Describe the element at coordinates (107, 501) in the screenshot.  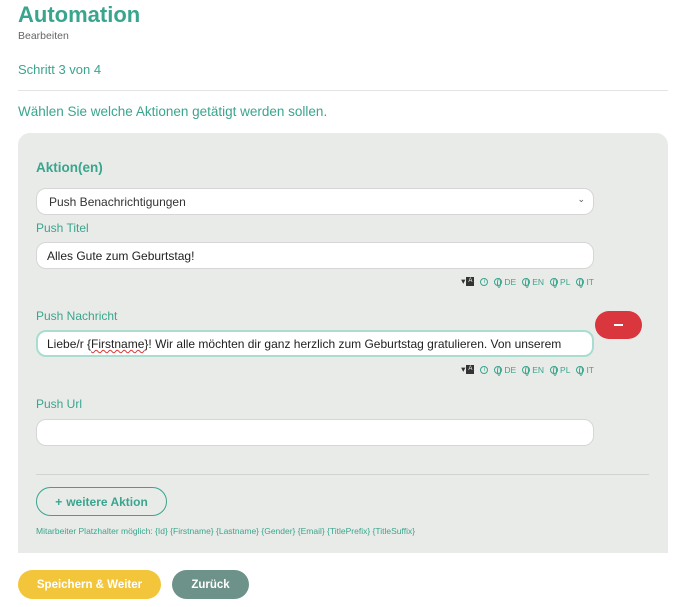
I see `add-action-label: weitere Aktion` at that location.